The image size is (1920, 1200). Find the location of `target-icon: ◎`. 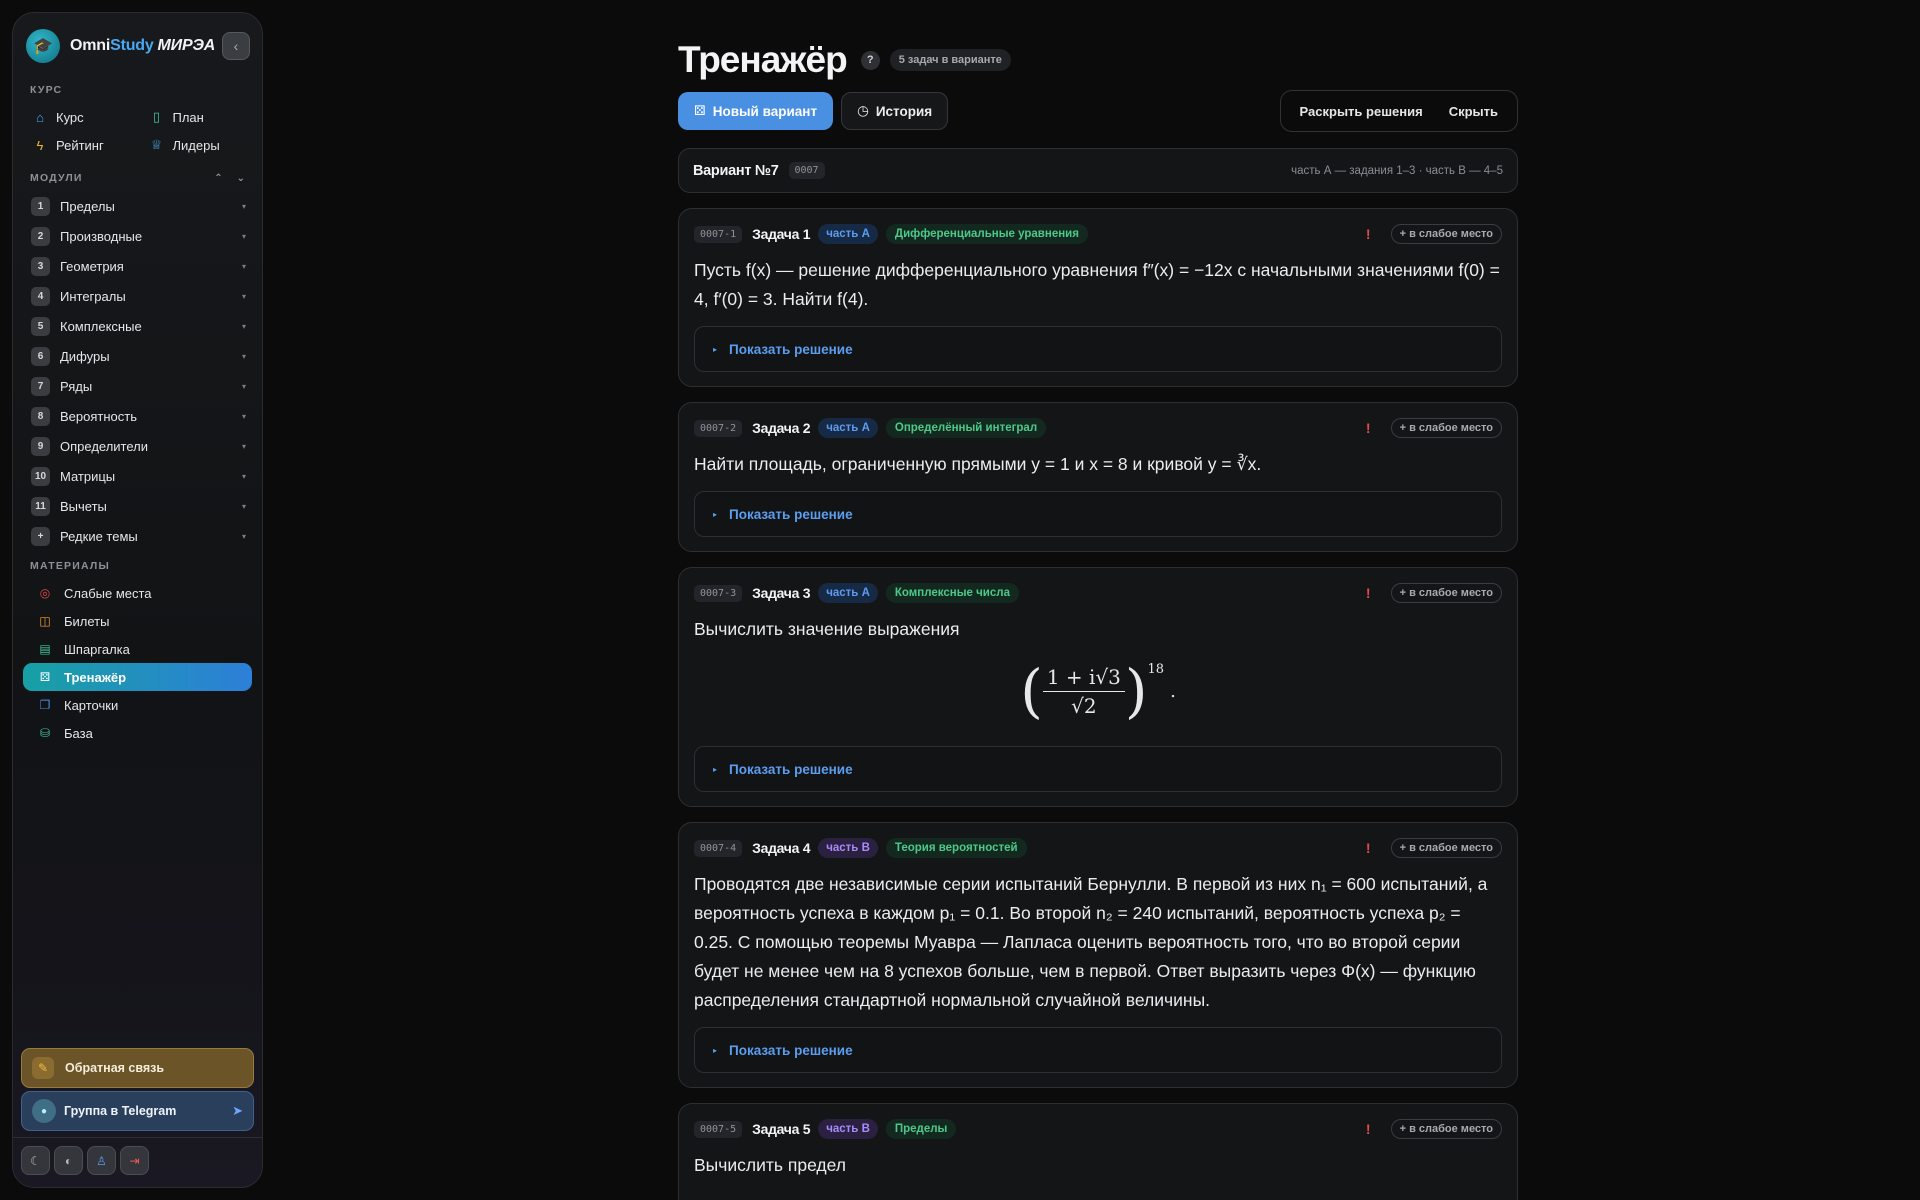

target-icon: ◎ is located at coordinates (45, 593).